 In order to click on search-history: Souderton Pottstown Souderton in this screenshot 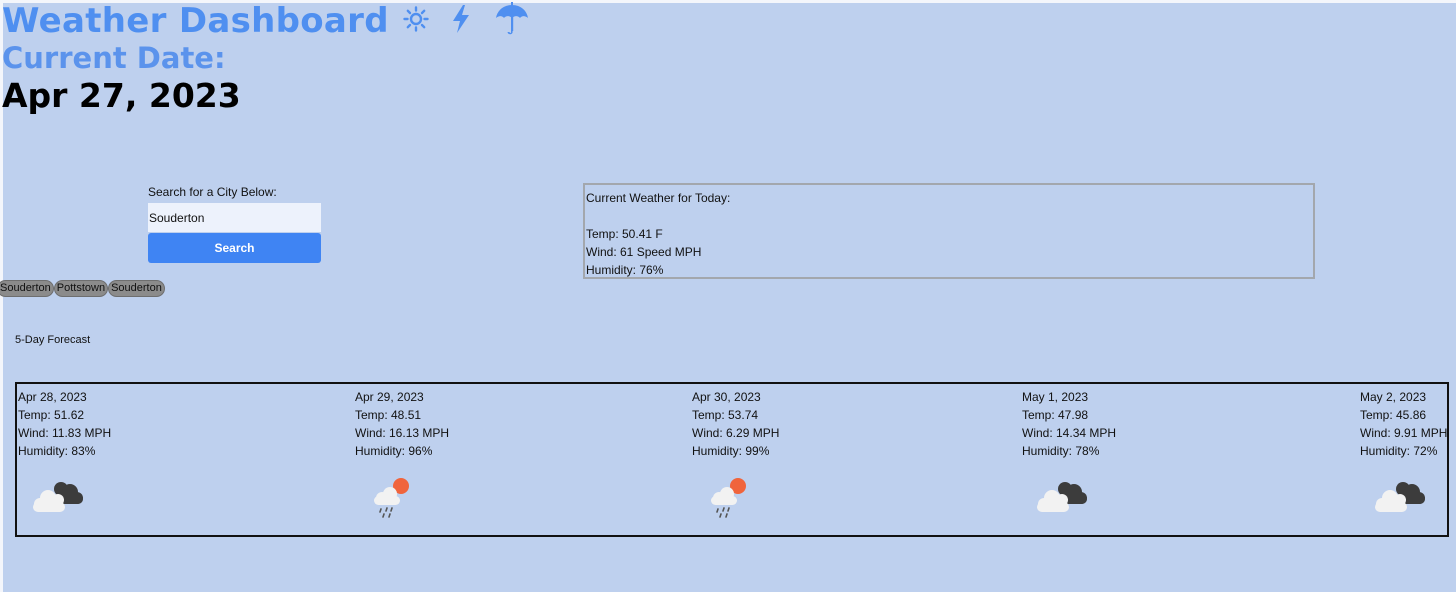, I will do `click(82, 288)`.